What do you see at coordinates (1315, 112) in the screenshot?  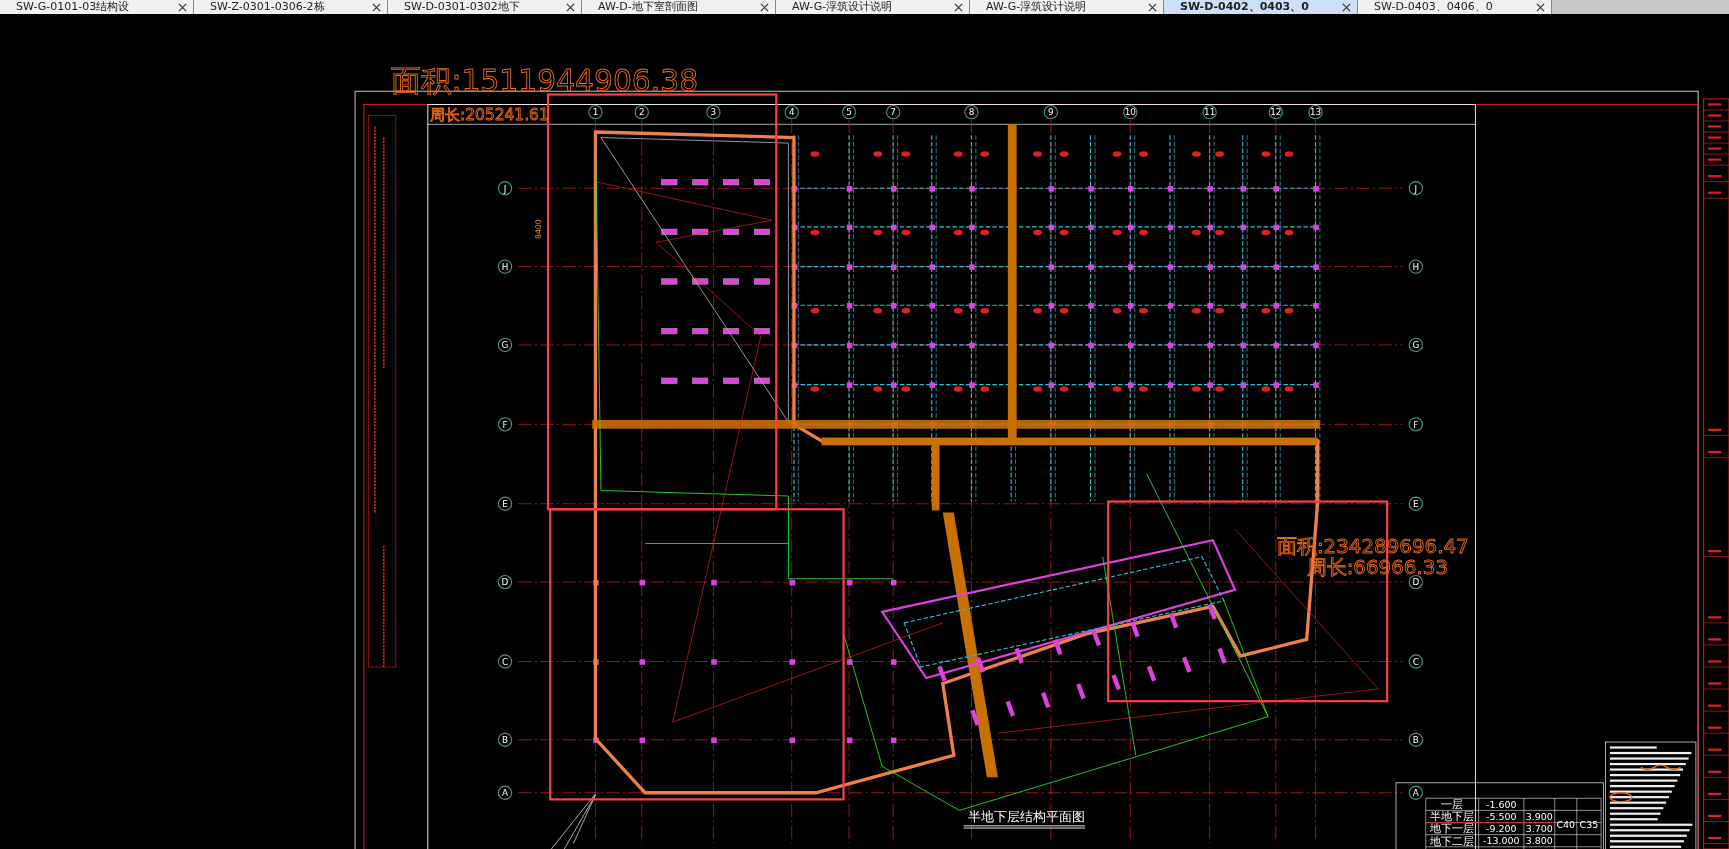 I see `axis-bubble: 13` at bounding box center [1315, 112].